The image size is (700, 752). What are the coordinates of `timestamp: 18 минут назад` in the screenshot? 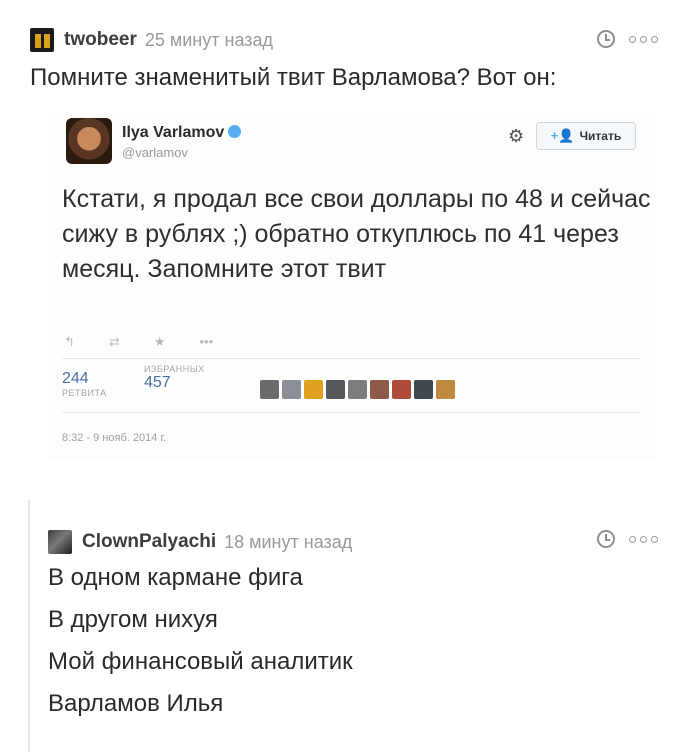 It's located at (288, 541).